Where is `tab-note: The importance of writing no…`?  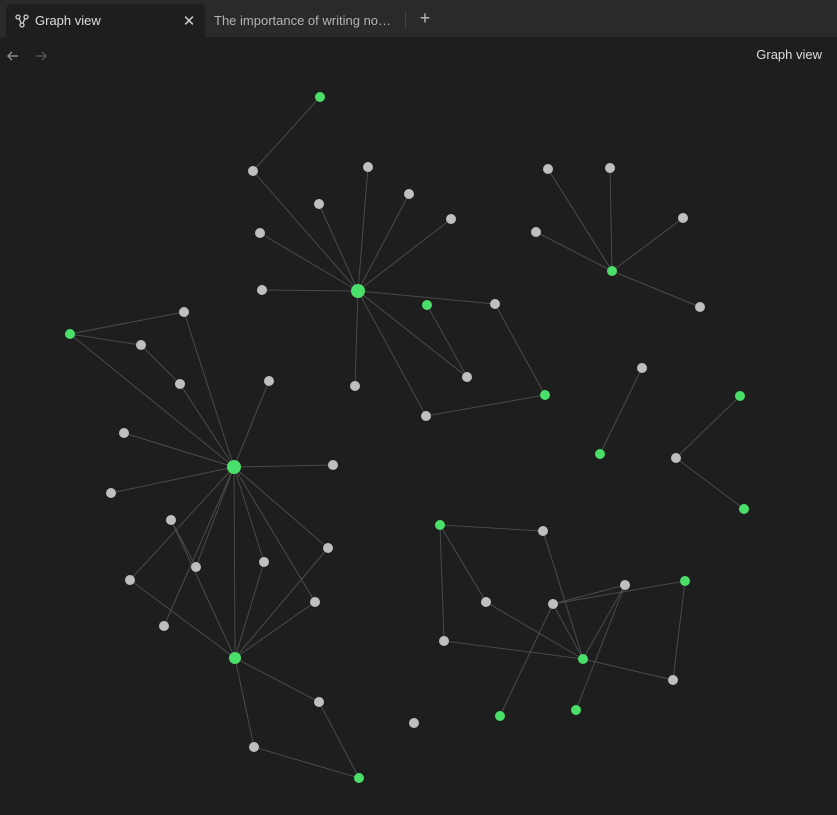
tab-note: The importance of writing no… is located at coordinates (306, 20).